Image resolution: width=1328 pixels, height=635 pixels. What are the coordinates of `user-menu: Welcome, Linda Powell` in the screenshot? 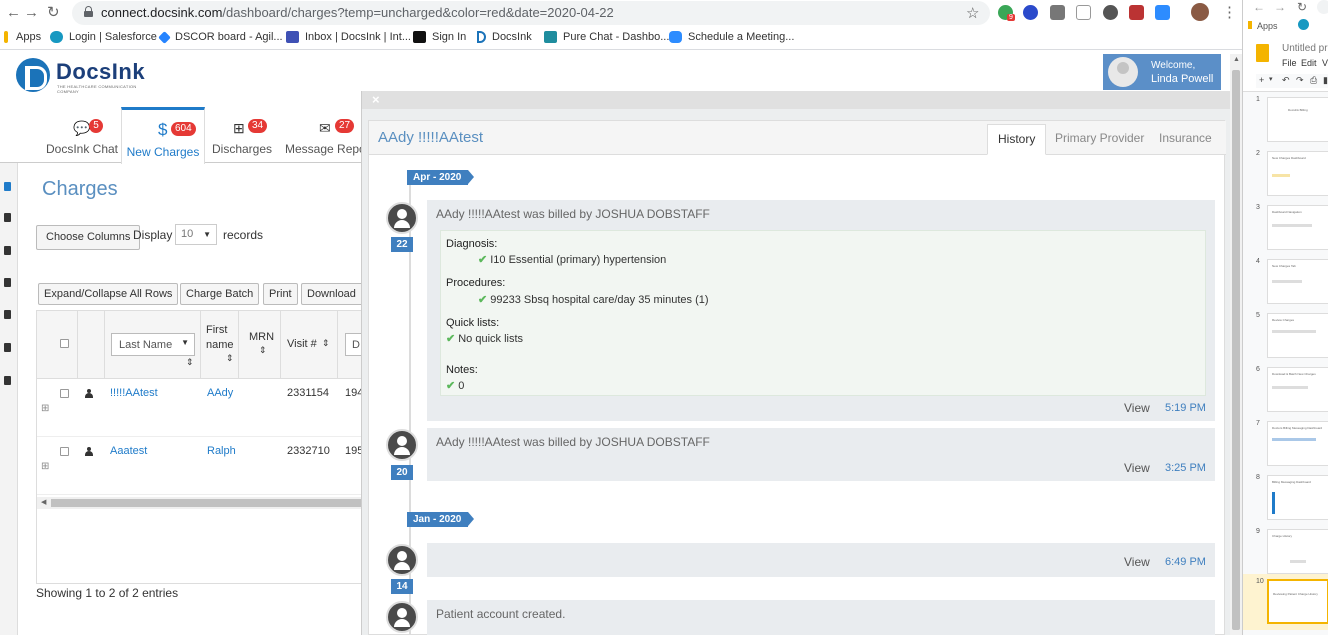 It's located at (1162, 72).